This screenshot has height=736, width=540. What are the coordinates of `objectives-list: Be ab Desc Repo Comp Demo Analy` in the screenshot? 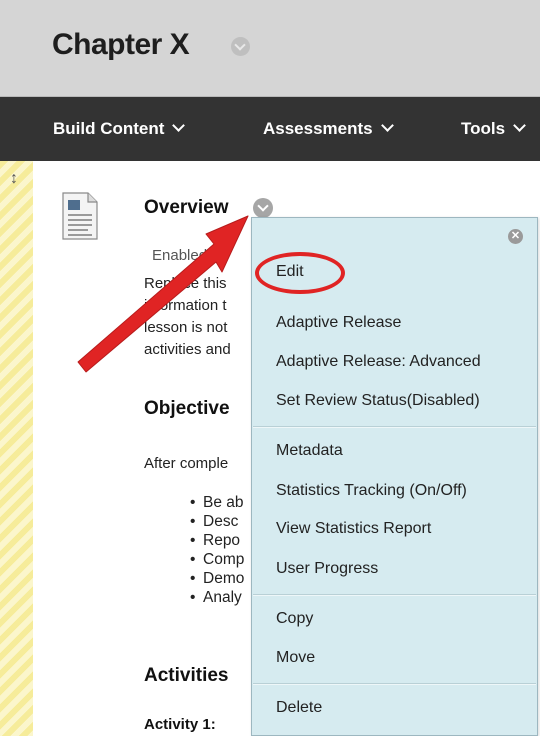 It's located at (217, 550).